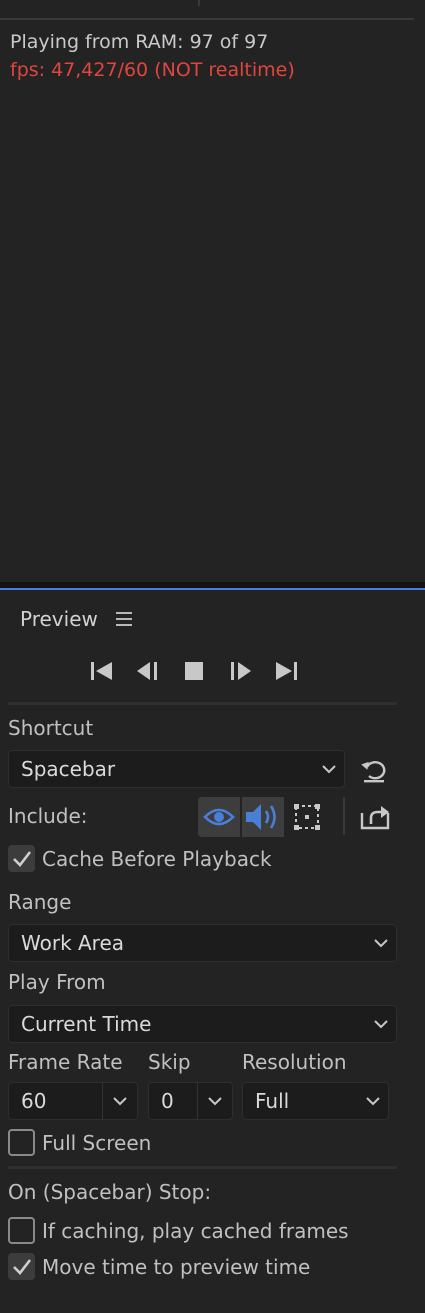 The height and width of the screenshot is (1313, 425). I want to click on include-overlays-toggle, so click(307, 817).